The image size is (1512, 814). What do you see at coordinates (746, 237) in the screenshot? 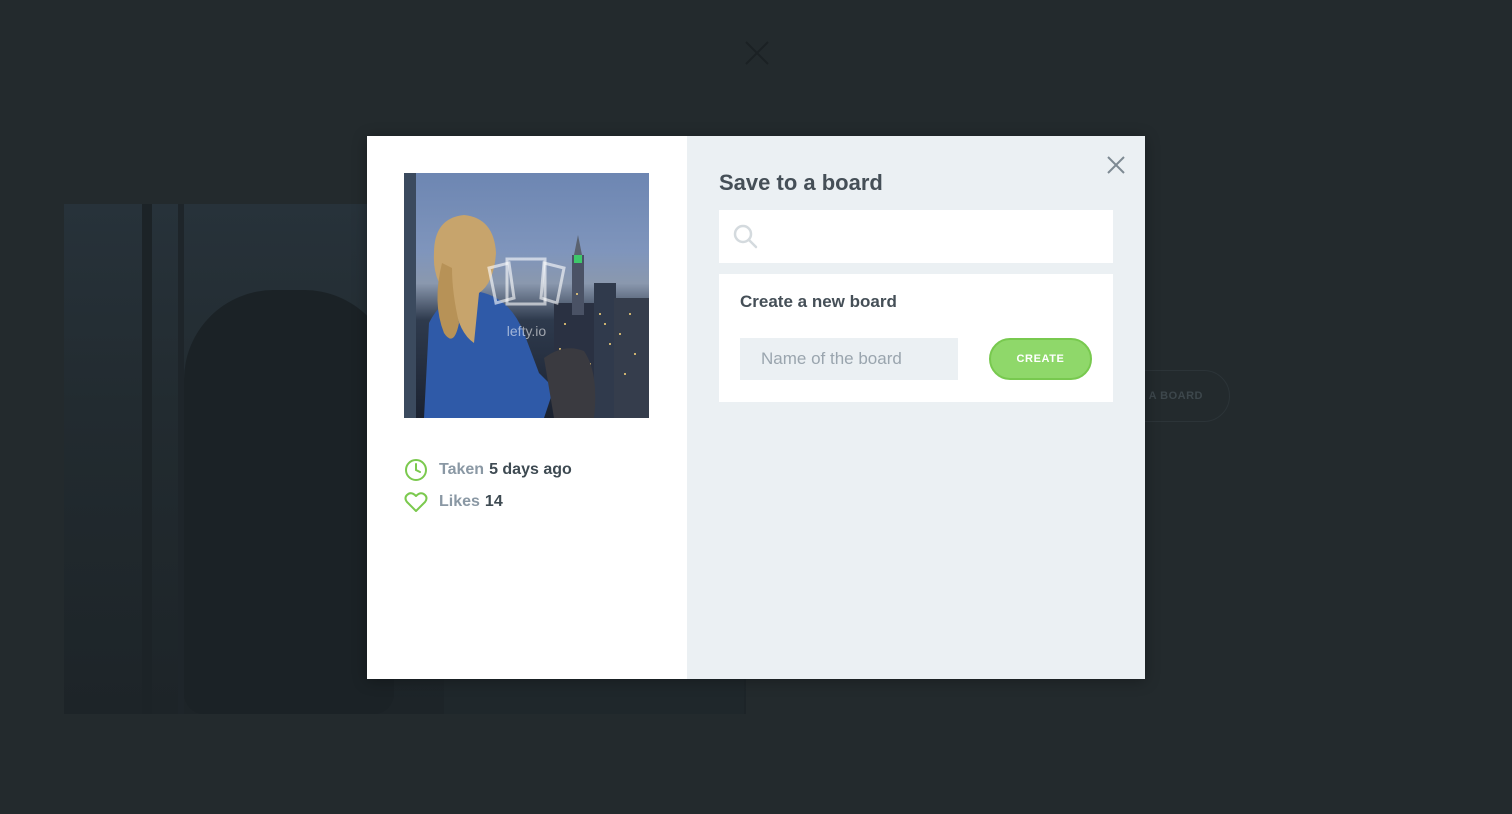
I see `search-icon` at bounding box center [746, 237].